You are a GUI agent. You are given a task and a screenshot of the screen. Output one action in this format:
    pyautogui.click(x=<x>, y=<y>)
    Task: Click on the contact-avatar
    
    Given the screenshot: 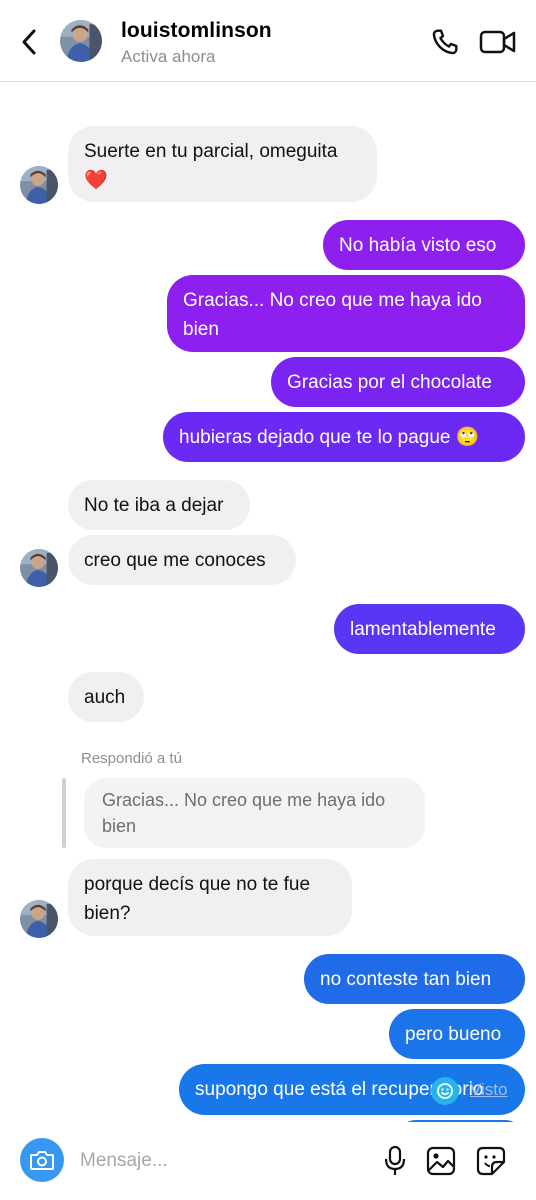 What is the action you would take?
    pyautogui.click(x=81, y=41)
    